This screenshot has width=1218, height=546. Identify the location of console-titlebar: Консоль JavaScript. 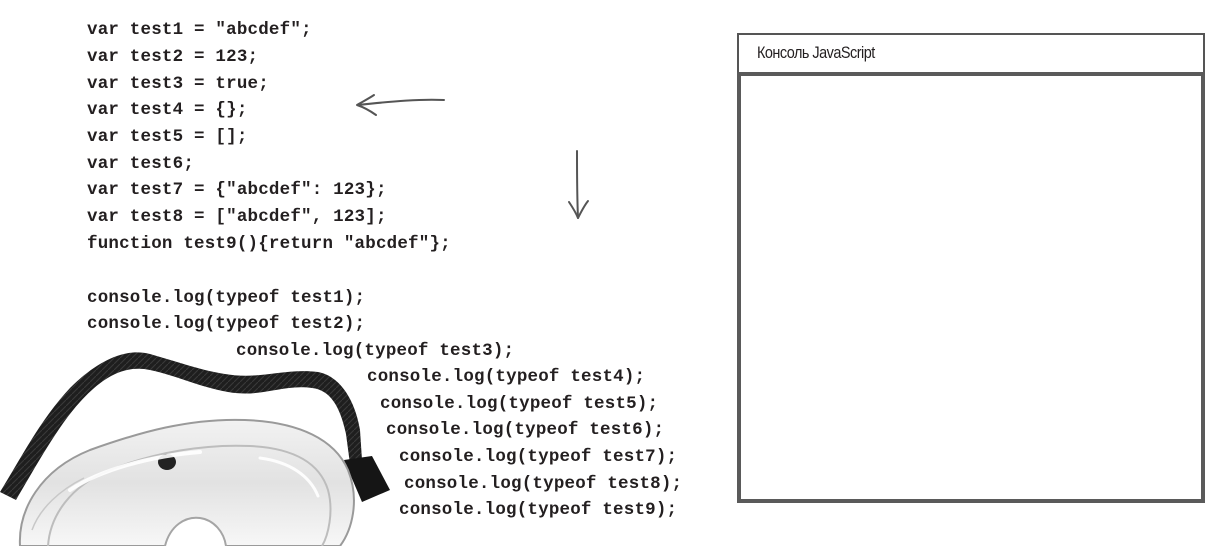
(971, 53).